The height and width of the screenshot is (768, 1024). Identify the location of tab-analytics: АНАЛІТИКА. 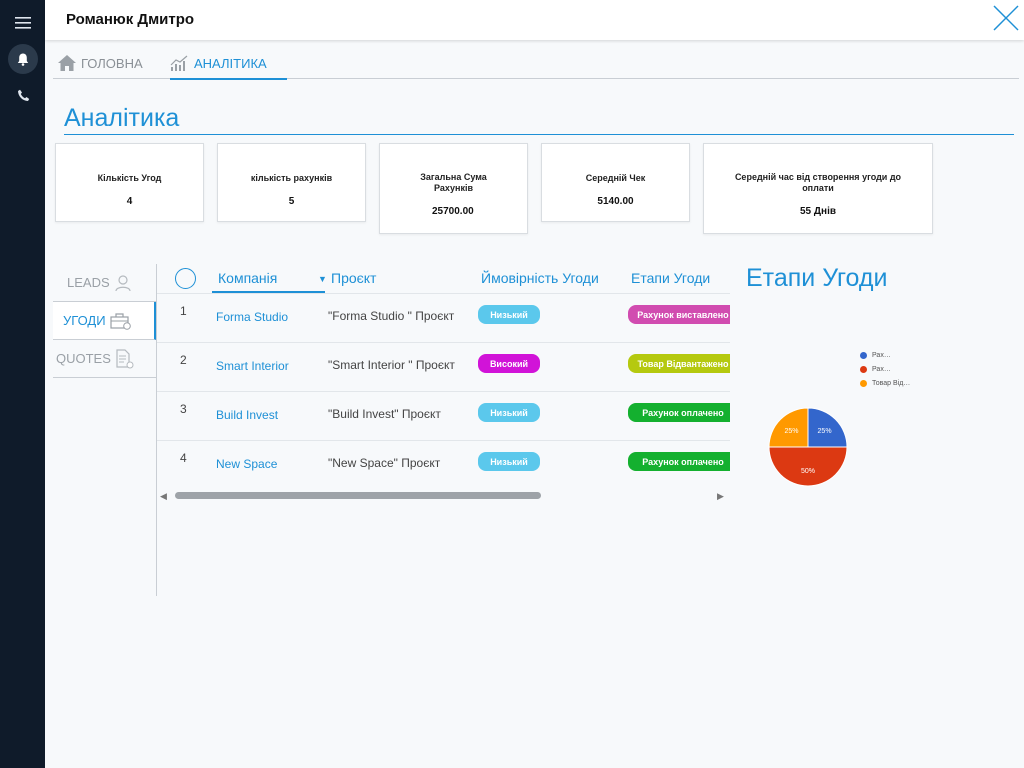
(228, 64).